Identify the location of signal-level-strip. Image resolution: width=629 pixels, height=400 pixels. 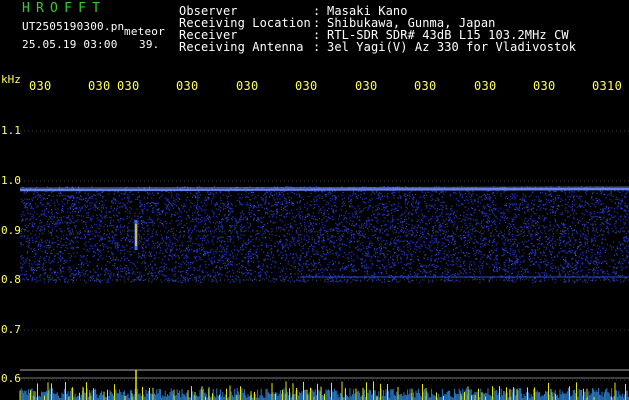
(324, 385).